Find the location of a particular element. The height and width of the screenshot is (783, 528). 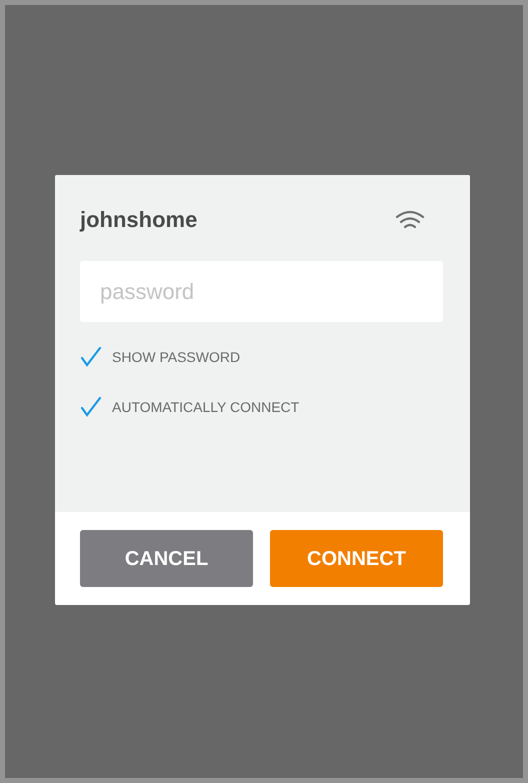

network-name: johnshome is located at coordinates (139, 220).